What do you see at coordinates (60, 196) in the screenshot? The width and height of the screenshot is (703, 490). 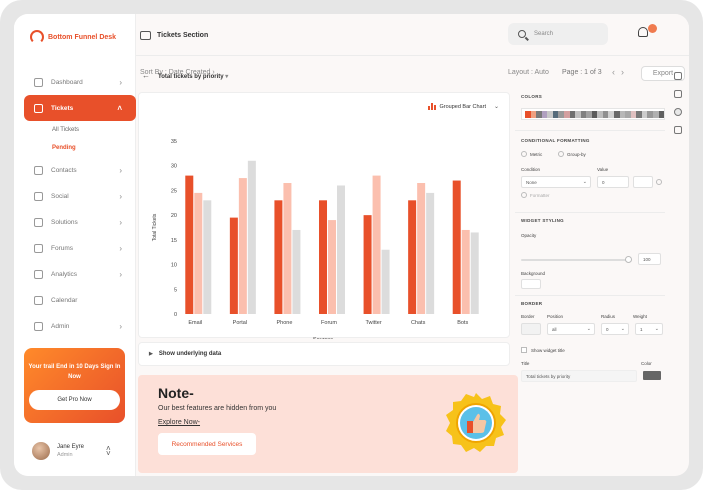 I see `sidebar-item-label: Social` at bounding box center [60, 196].